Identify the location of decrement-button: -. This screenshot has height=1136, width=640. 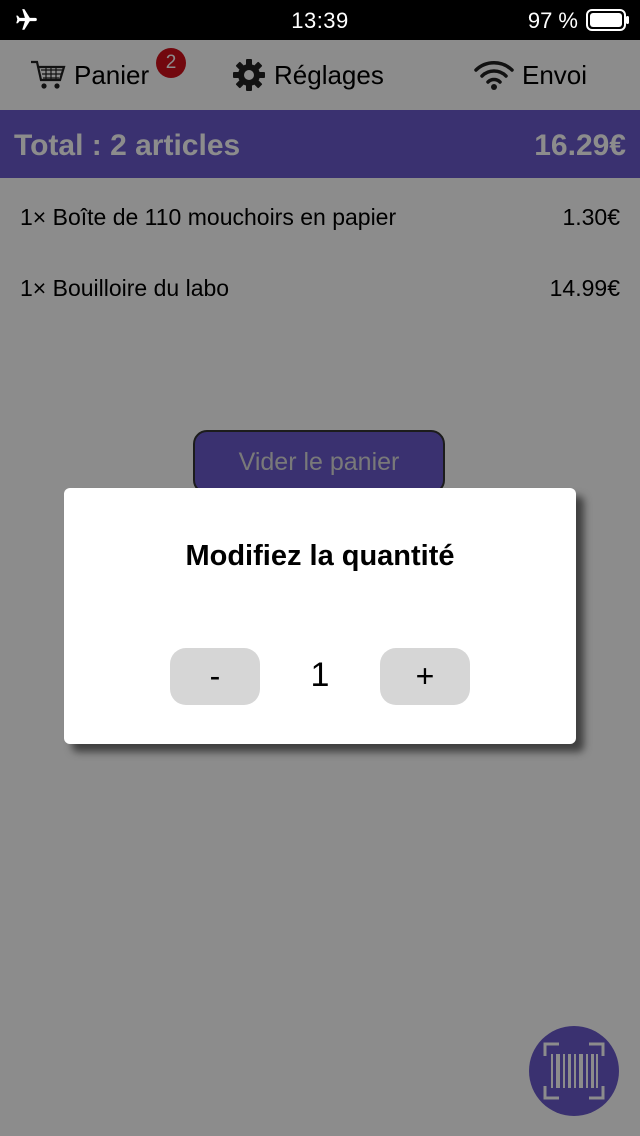
(215, 676).